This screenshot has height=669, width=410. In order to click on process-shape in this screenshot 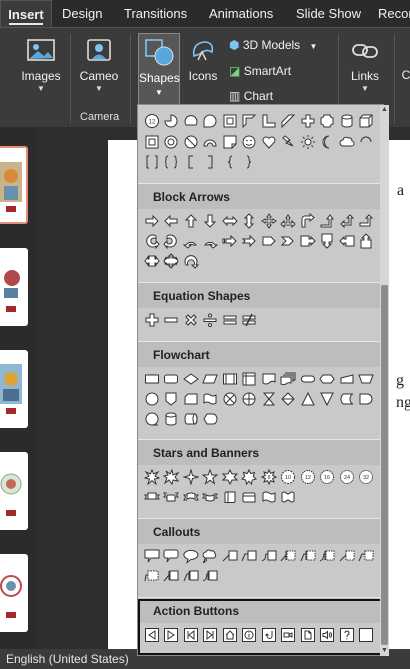, I will do `click(152, 379)`.